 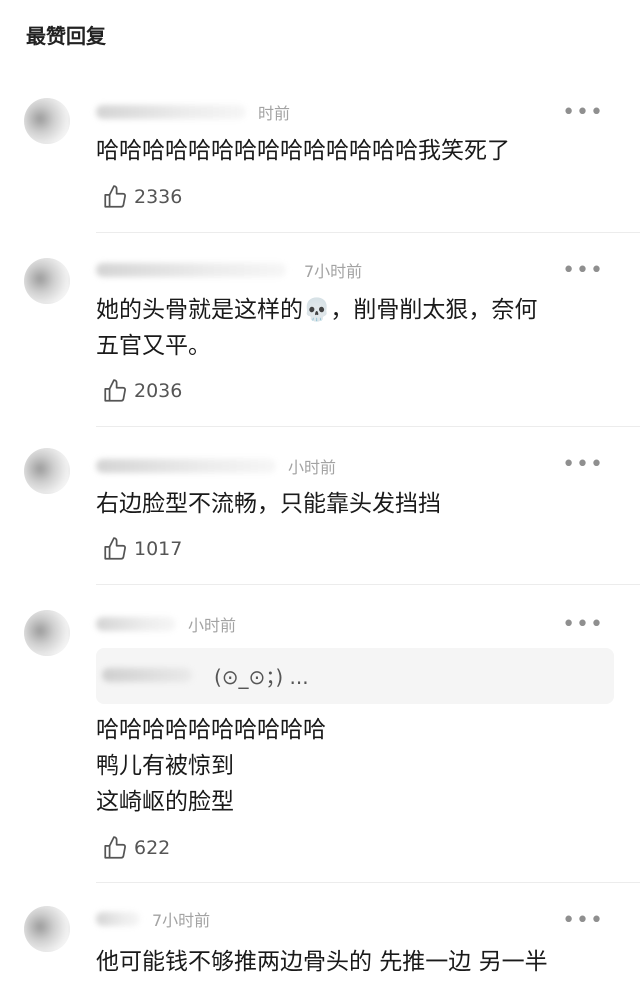 What do you see at coordinates (66, 36) in the screenshot?
I see `section-title: 最赞回复` at bounding box center [66, 36].